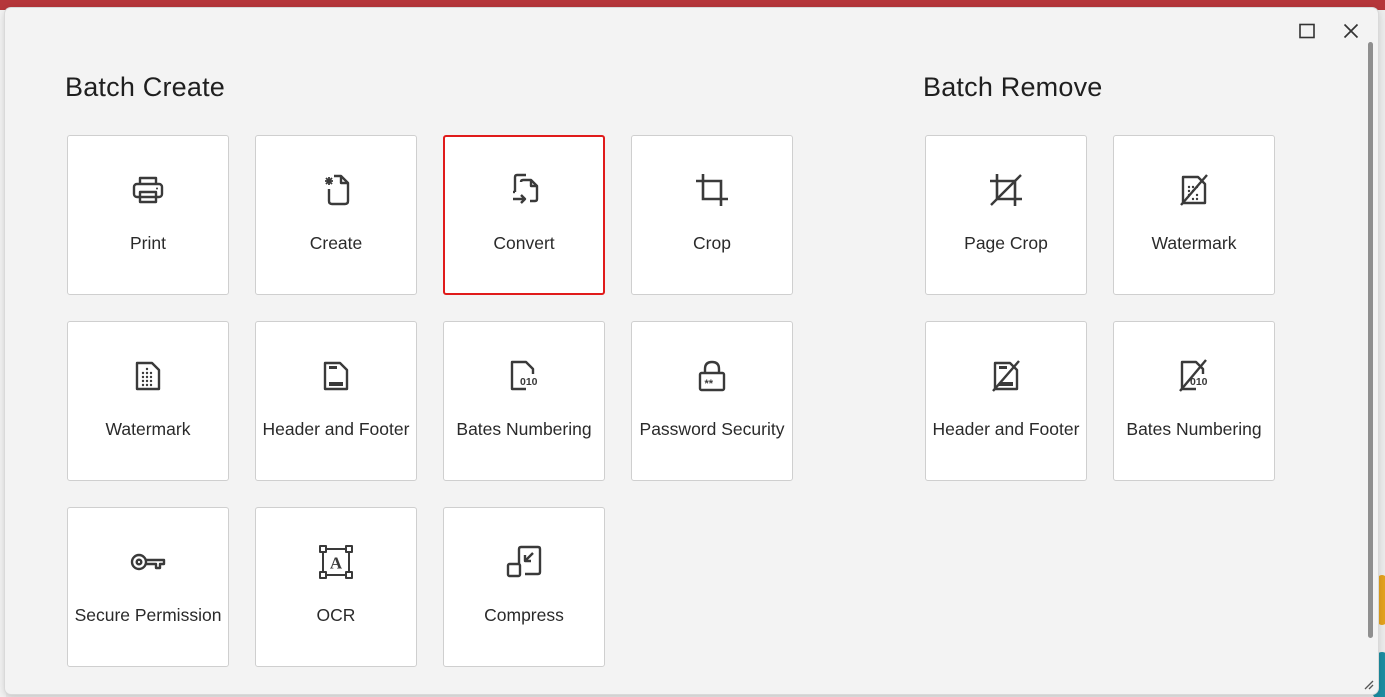 The width and height of the screenshot is (1385, 697). Describe the element at coordinates (1368, 684) in the screenshot. I see `resize-grip-icon` at that location.